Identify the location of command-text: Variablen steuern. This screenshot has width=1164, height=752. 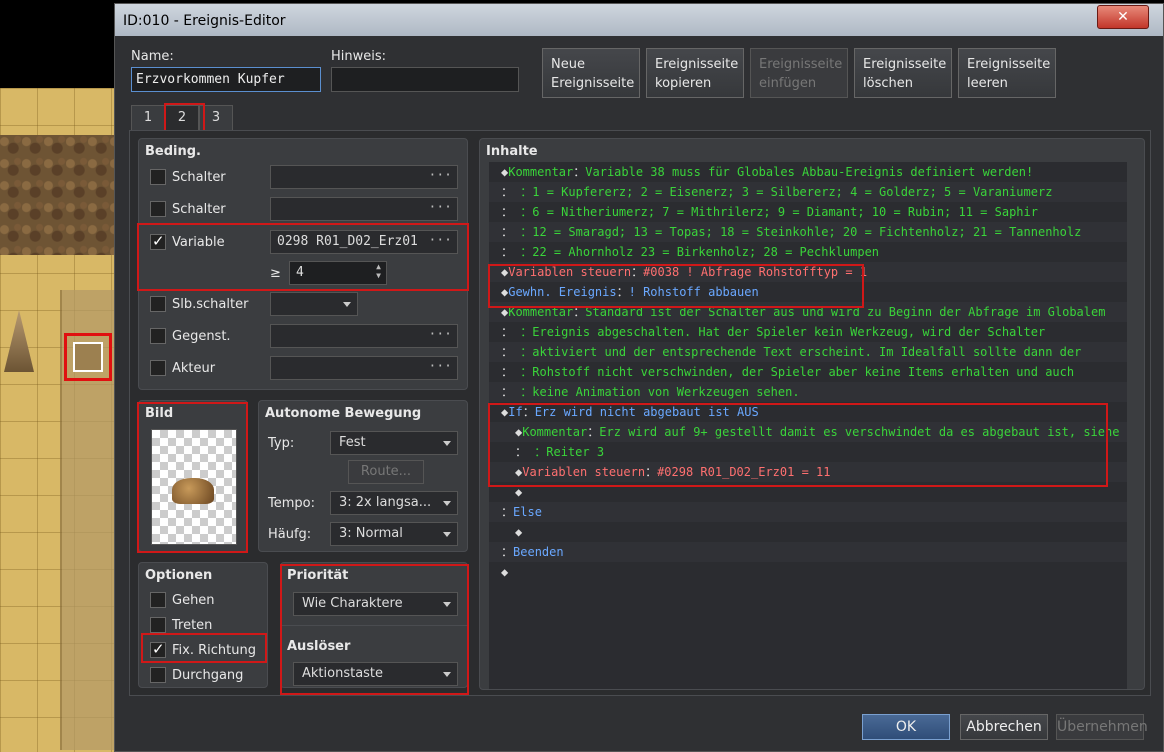
(570, 272).